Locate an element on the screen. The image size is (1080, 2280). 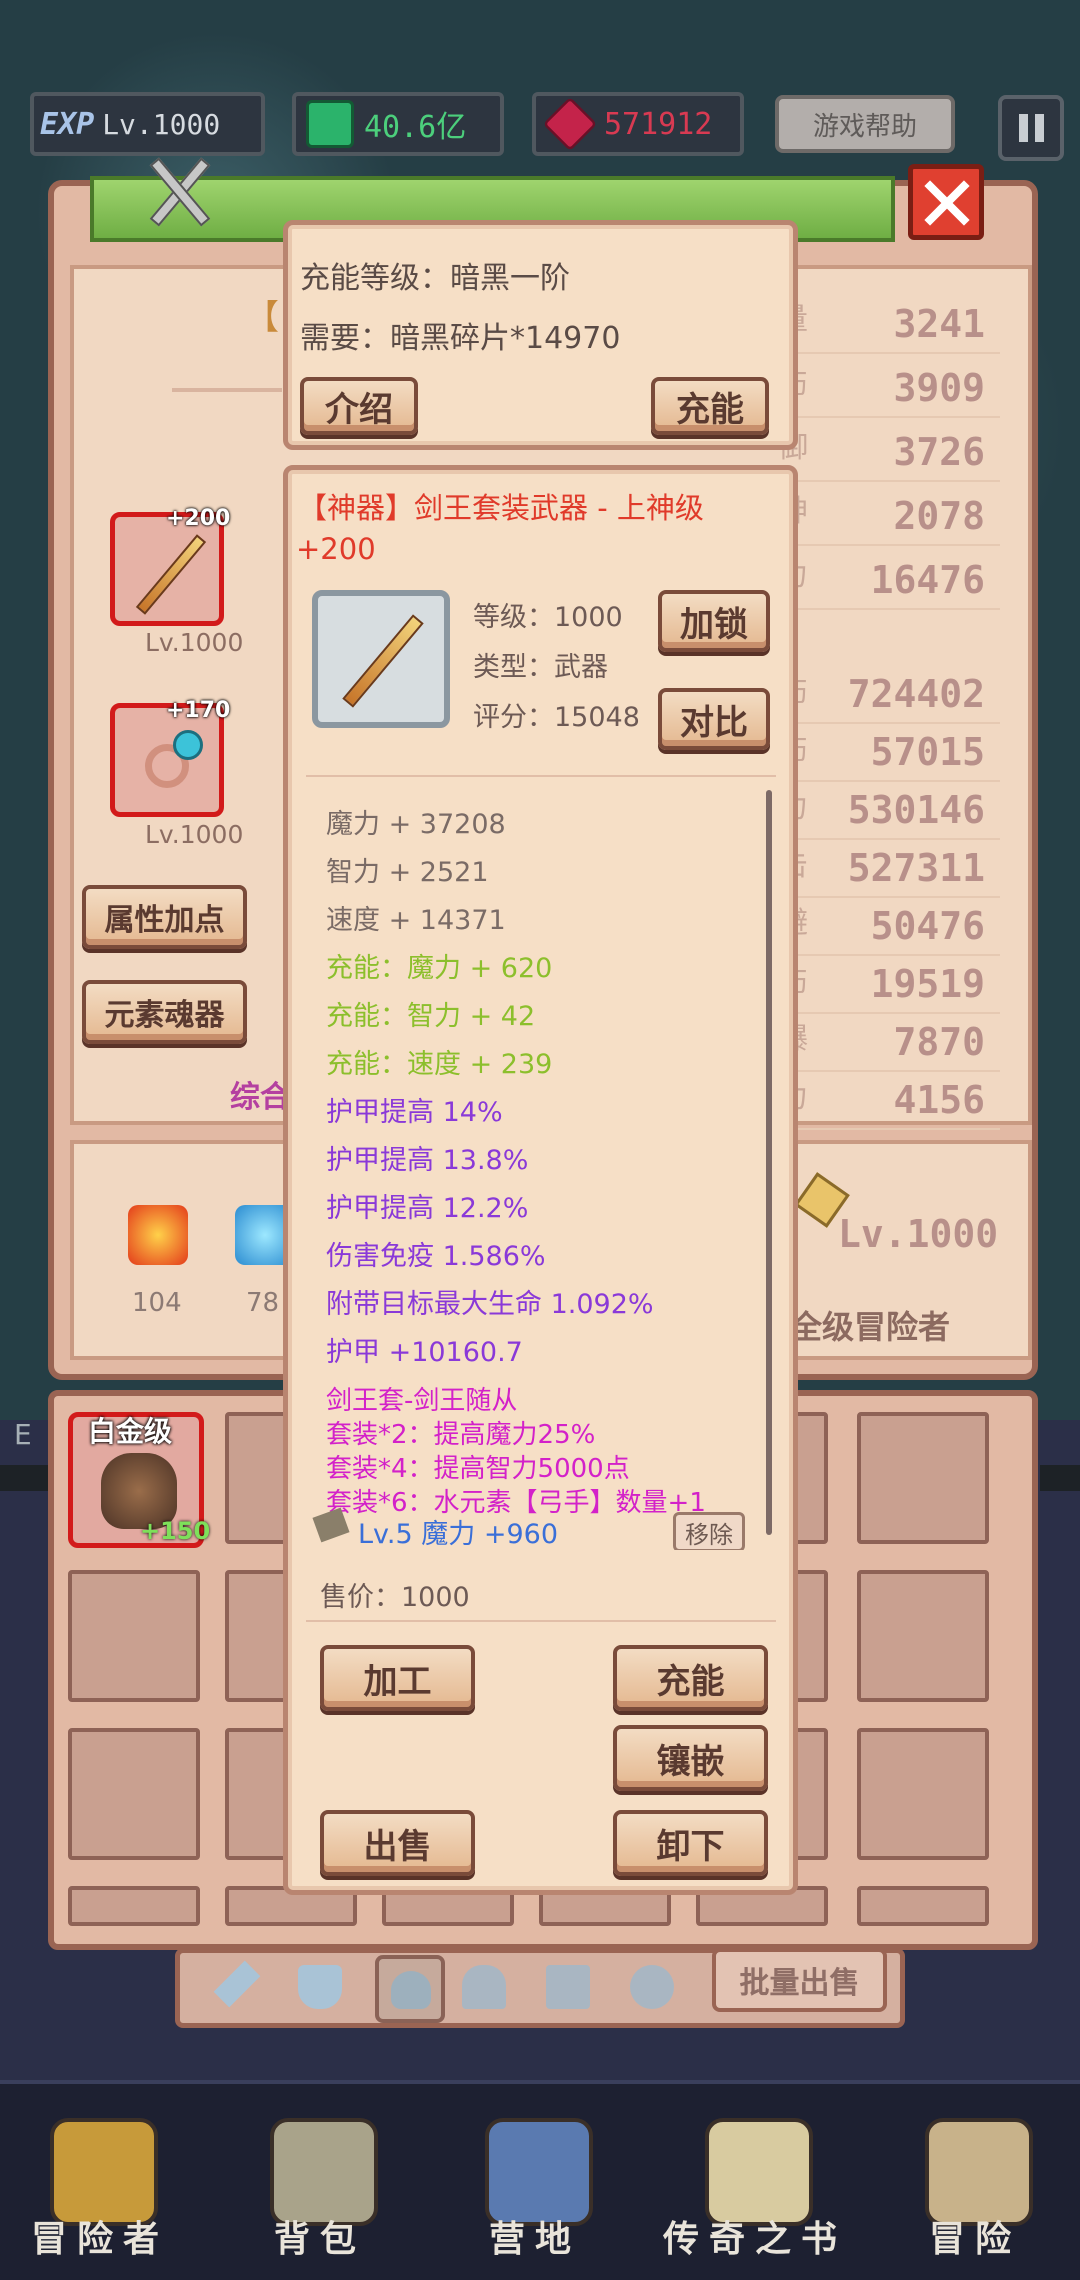
stat-value: 19519 is located at coordinates (927, 984).